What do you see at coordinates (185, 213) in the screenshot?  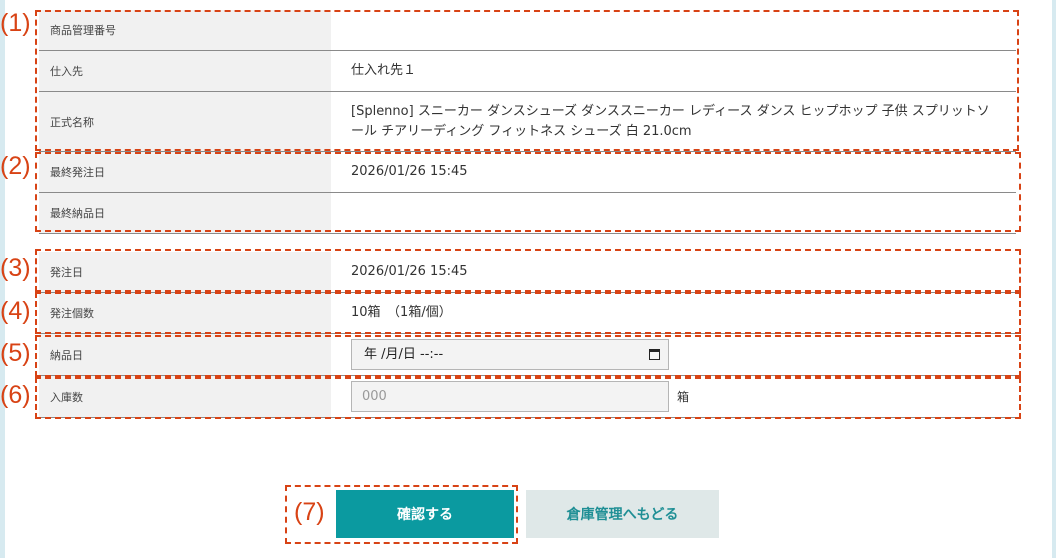 I see `label-last-delivery-date: 最終納品日` at bounding box center [185, 213].